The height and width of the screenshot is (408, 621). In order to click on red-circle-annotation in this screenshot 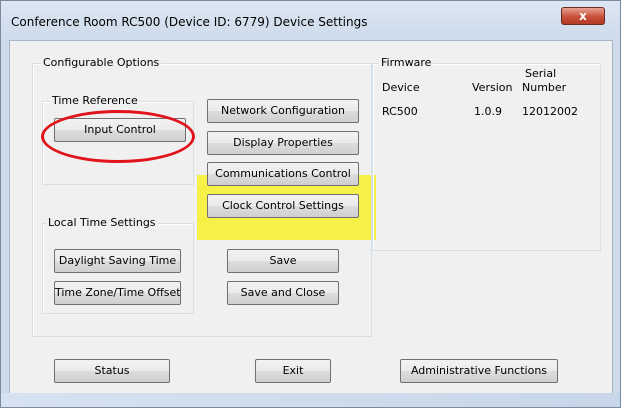, I will do `click(118, 136)`.